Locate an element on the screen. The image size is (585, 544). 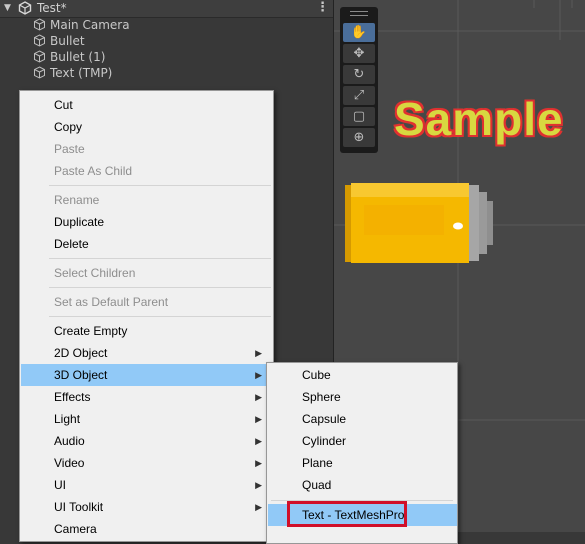
menu-item-label: Cylinder is located at coordinates (324, 441).